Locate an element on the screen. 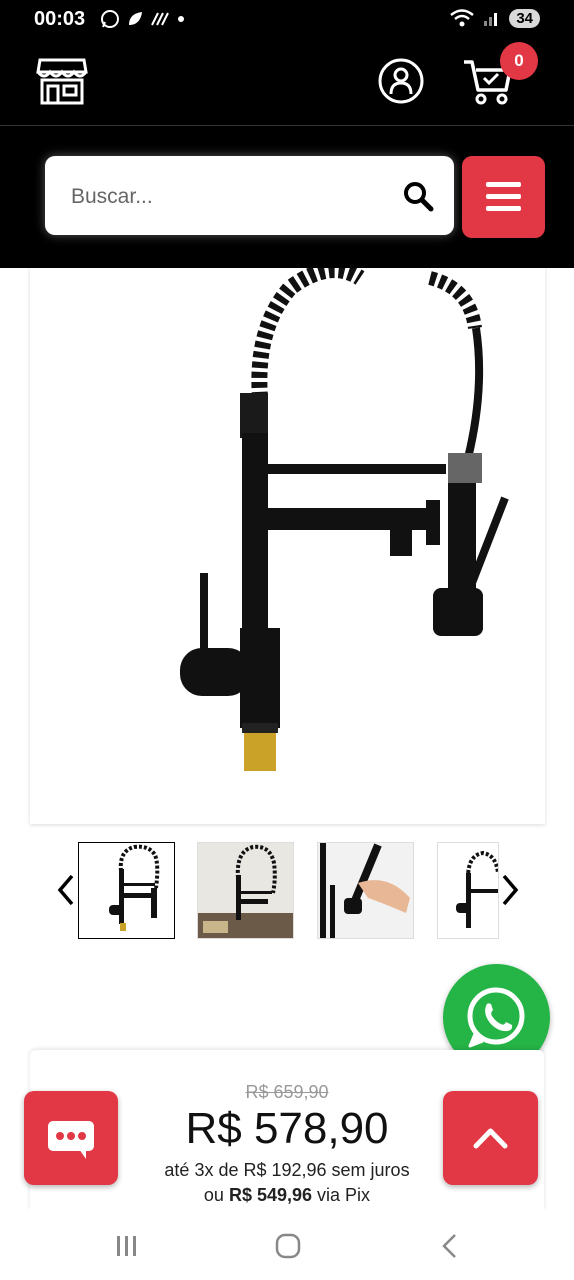 The width and height of the screenshot is (574, 1280). recent-apps-icon is located at coordinates (127, 1246).